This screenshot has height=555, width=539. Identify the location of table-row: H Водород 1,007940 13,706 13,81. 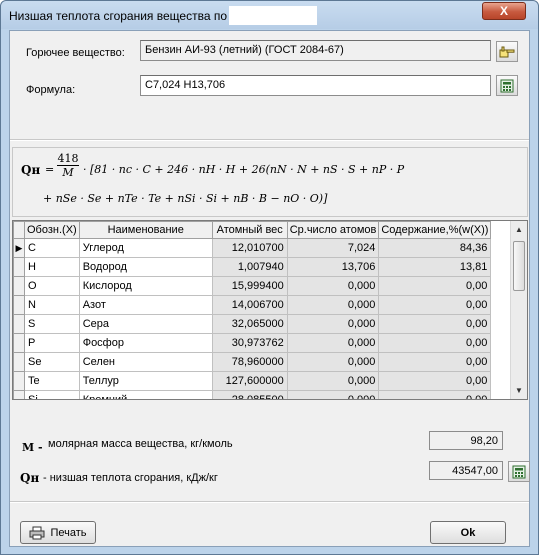
(252, 267).